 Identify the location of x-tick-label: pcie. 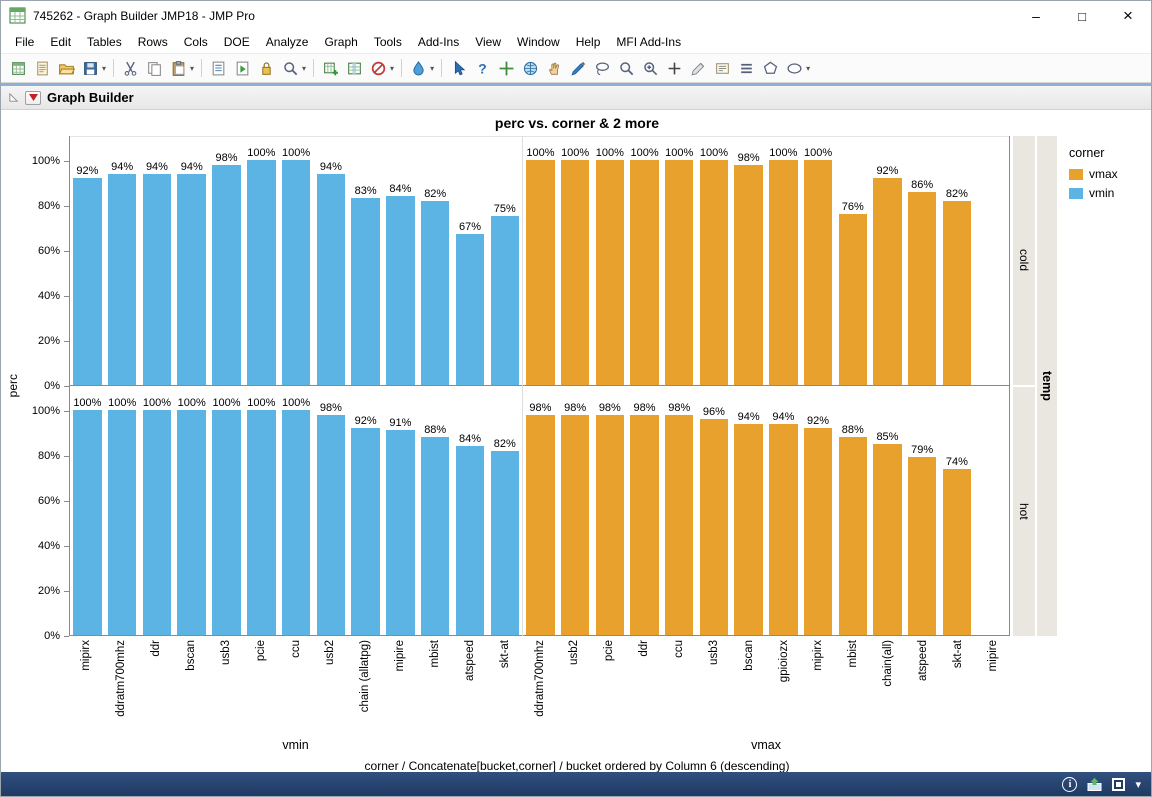
(609, 650).